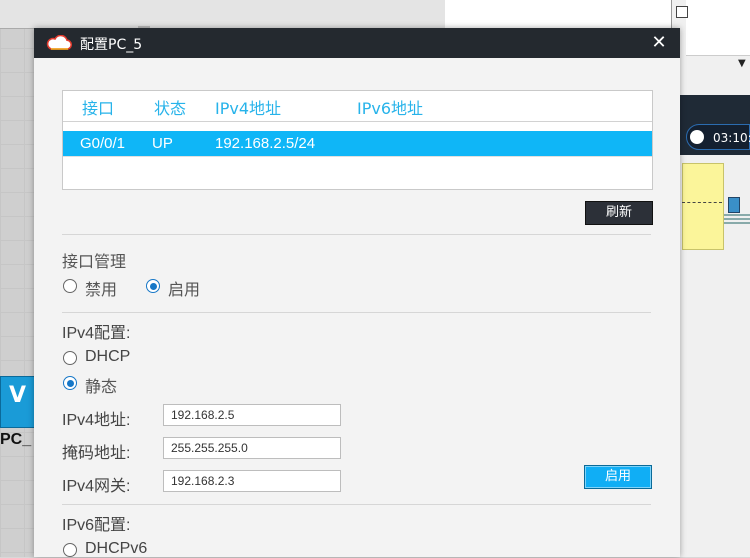 The width and height of the screenshot is (750, 558). Describe the element at coordinates (265, 143) in the screenshot. I see `cell-ipv4: 192.168.2.5/24` at that location.